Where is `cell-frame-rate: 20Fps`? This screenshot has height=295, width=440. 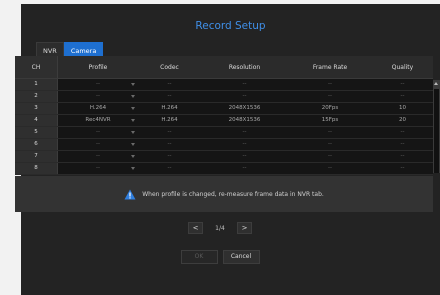 cell-frame-rate: 20Fps is located at coordinates (330, 108).